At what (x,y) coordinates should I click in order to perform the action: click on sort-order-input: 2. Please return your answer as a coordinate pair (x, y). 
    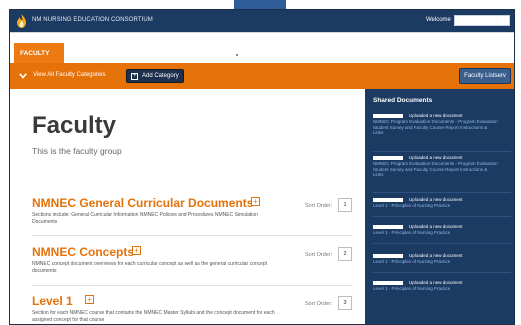
    Looking at the image, I should click on (345, 254).